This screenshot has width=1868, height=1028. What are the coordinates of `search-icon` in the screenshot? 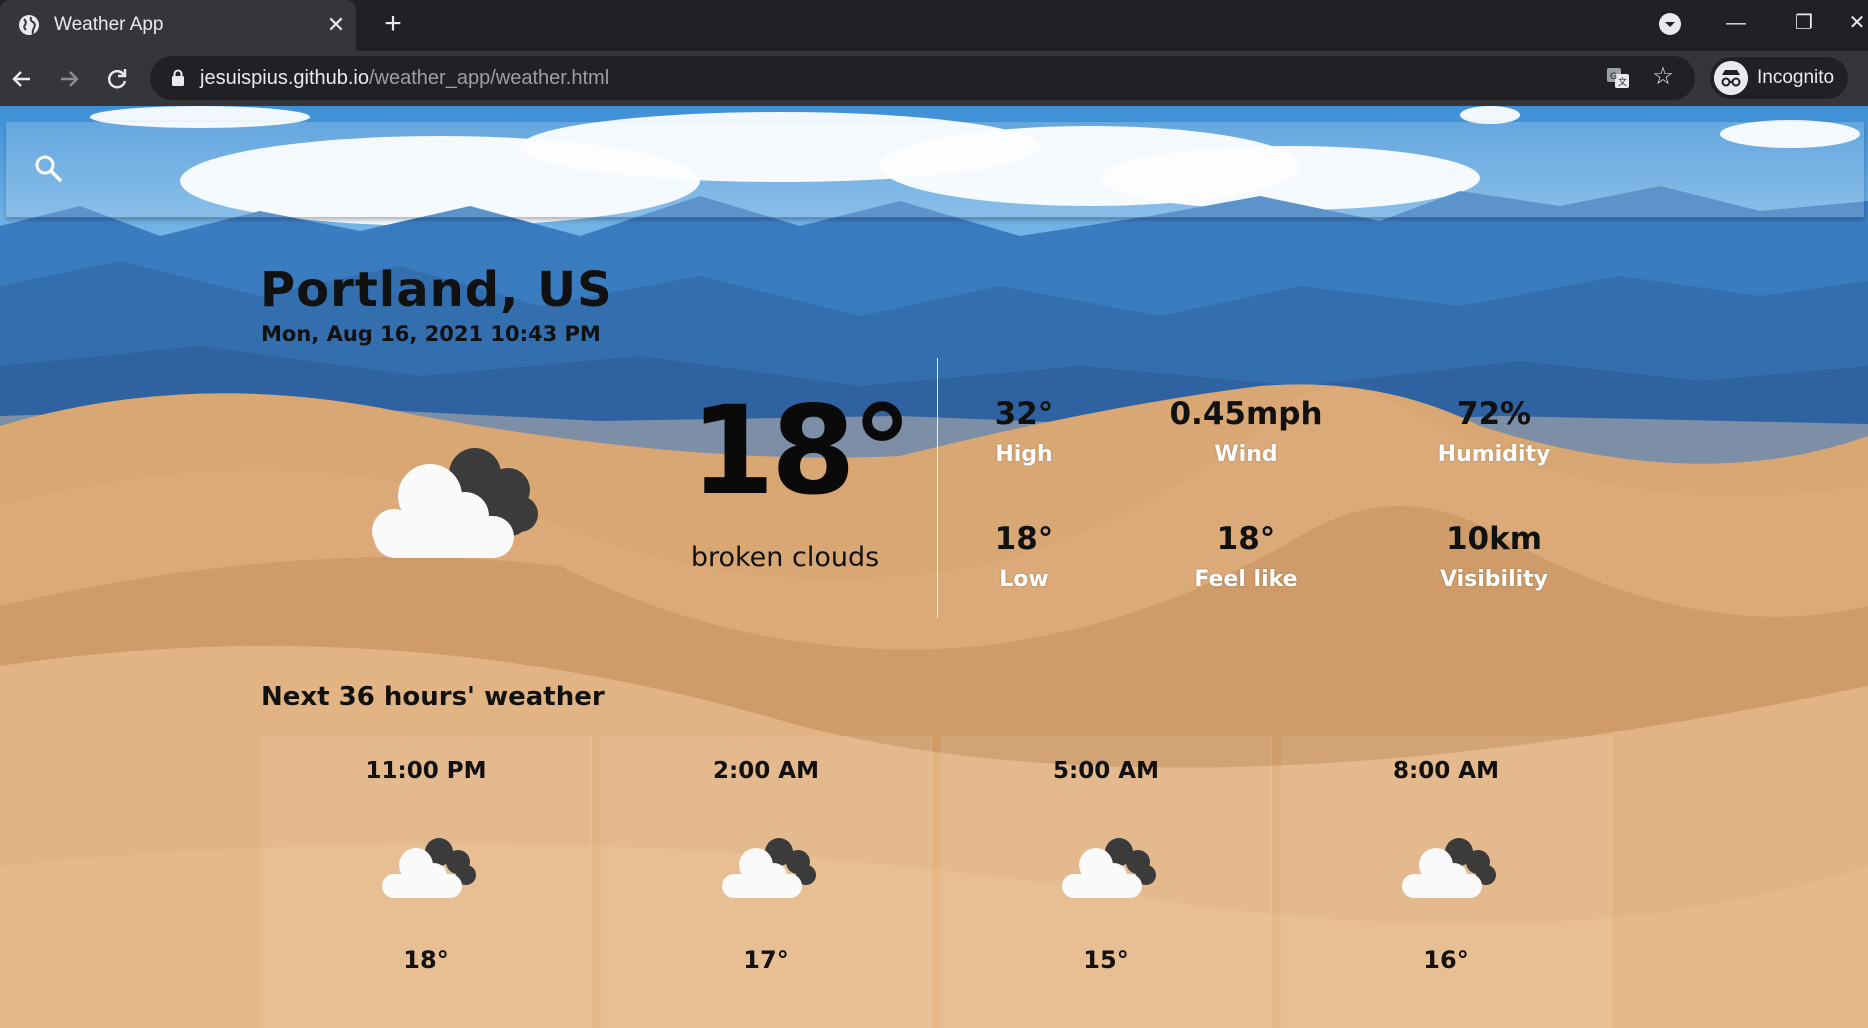 It's located at (49, 169).